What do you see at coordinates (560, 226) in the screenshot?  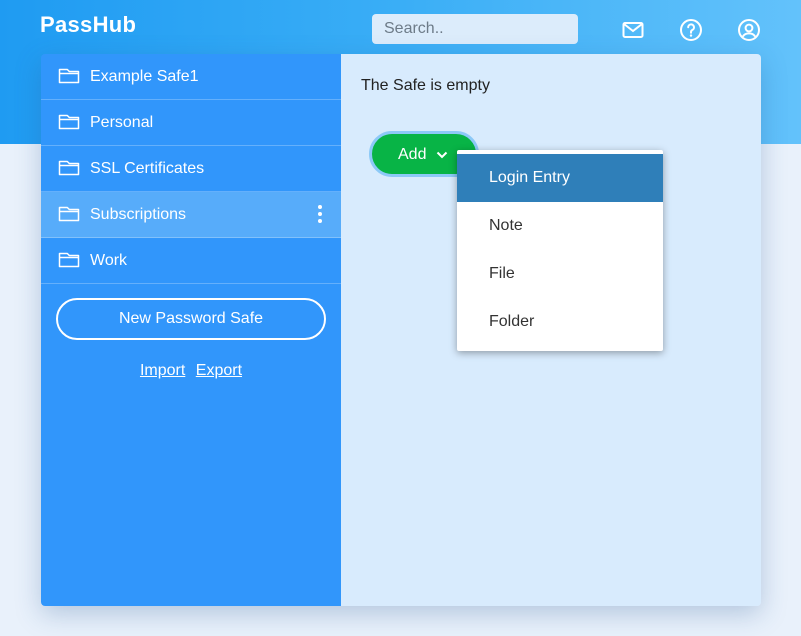 I see `menu-item: Note` at bounding box center [560, 226].